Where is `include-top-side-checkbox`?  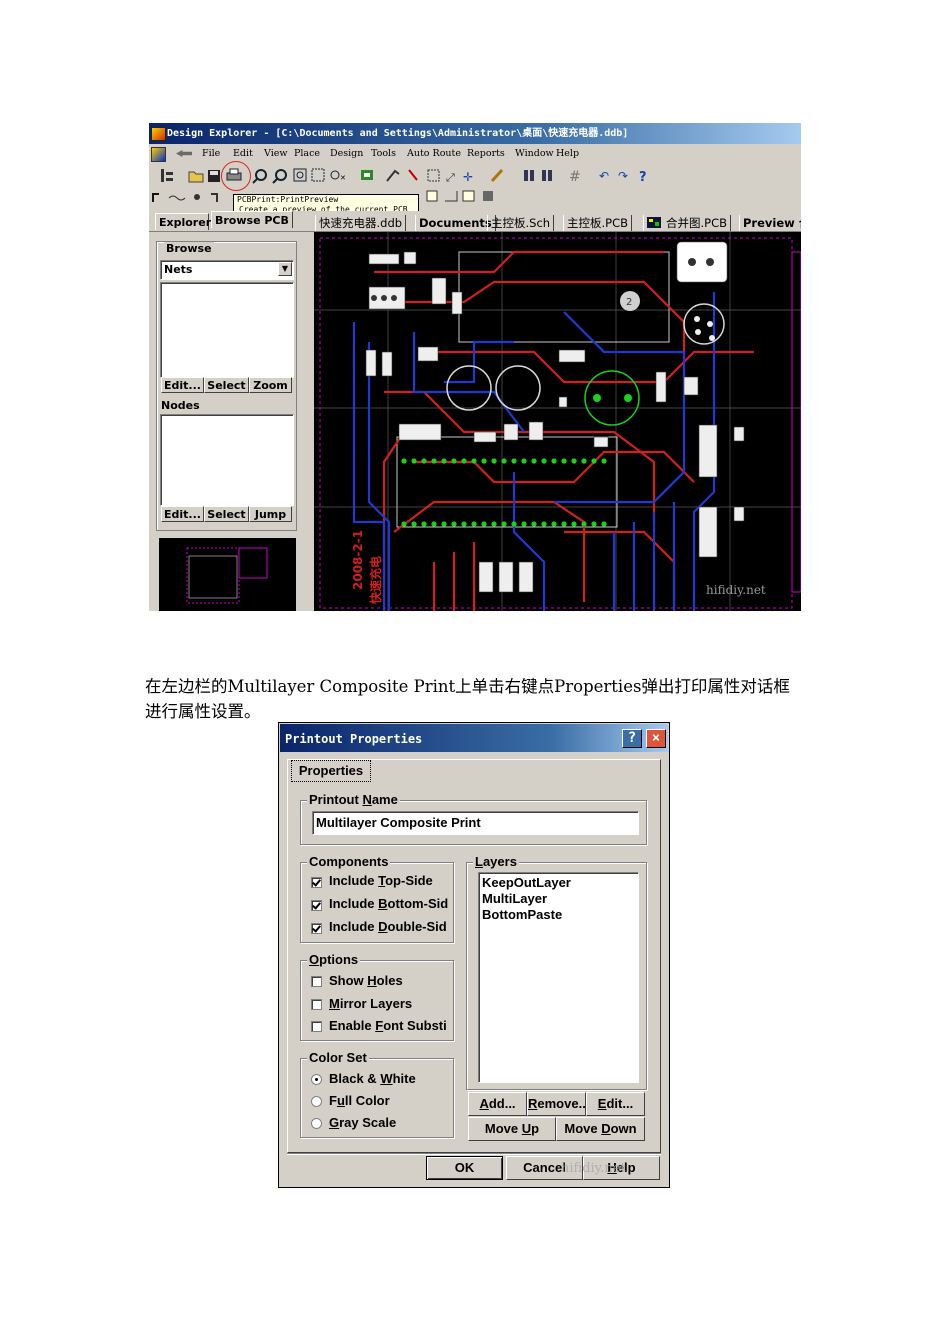 include-top-side-checkbox is located at coordinates (316, 882).